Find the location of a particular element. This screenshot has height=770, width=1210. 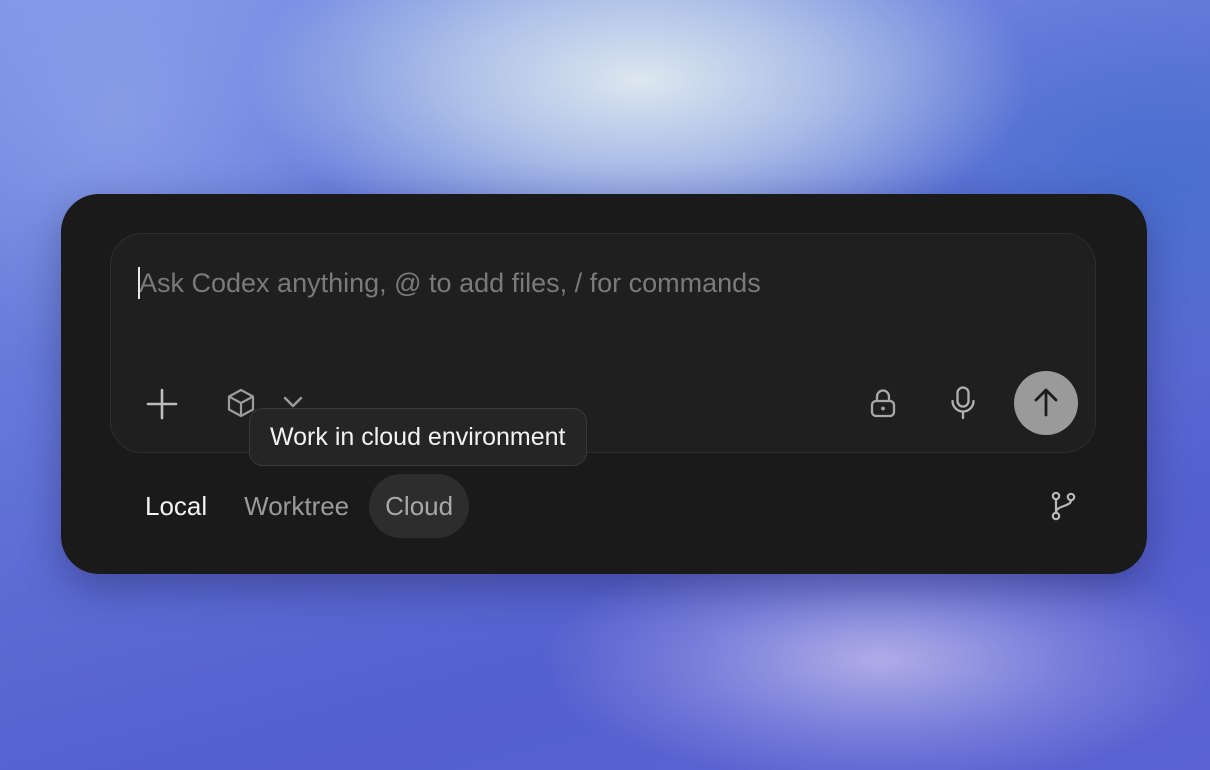

tab-label: Worktree is located at coordinates (297, 505).